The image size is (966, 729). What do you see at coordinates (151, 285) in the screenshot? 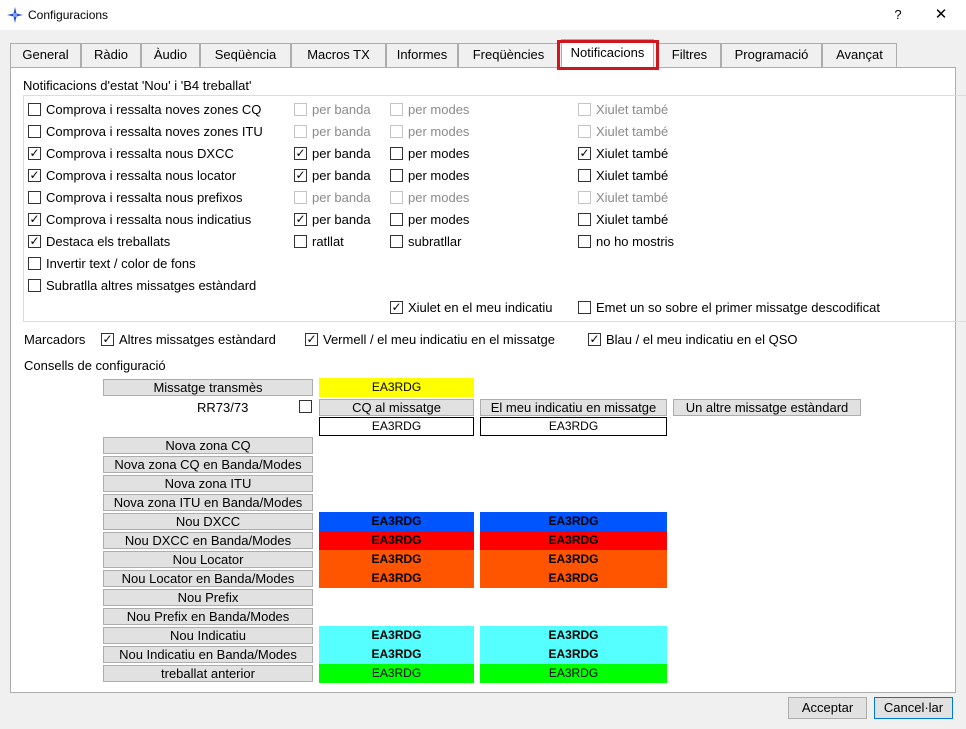
I see `underline-label: Subratlla altres missatges estàndard` at bounding box center [151, 285].